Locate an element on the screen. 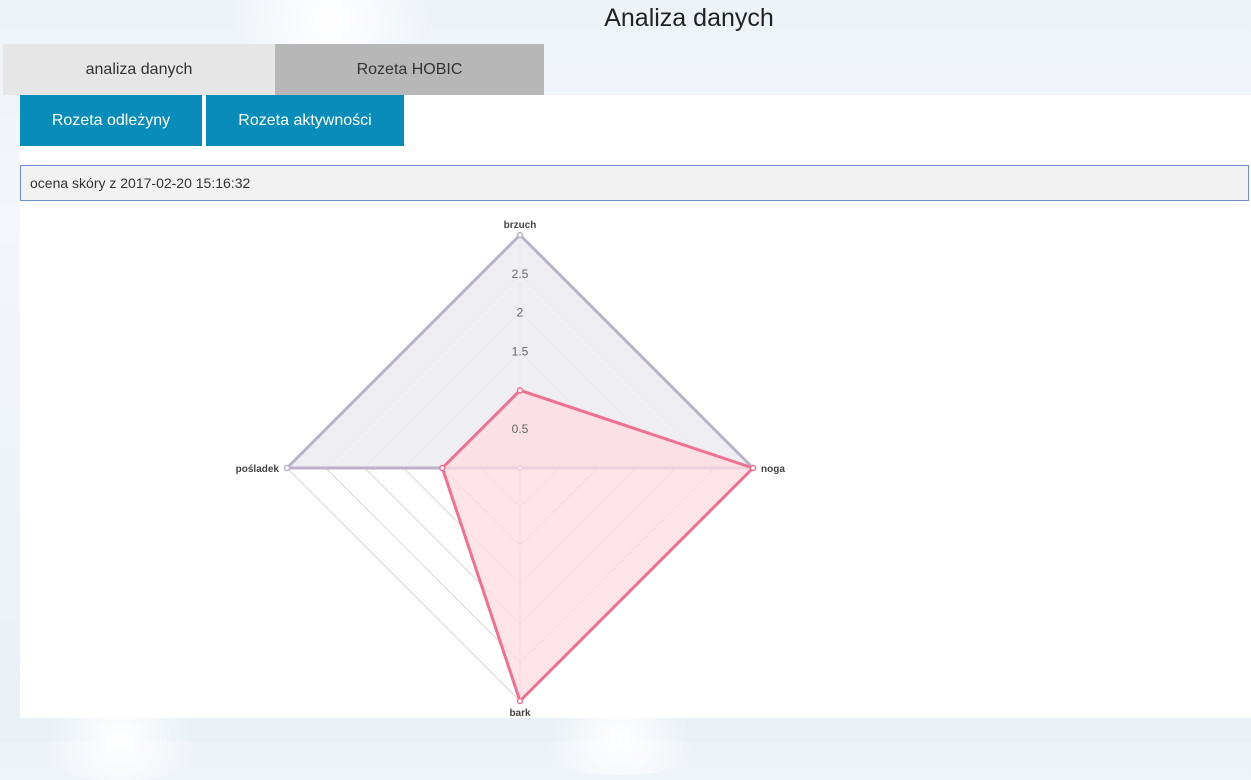 This screenshot has width=1251, height=780. radar-axis-label: brzuch is located at coordinates (520, 225).